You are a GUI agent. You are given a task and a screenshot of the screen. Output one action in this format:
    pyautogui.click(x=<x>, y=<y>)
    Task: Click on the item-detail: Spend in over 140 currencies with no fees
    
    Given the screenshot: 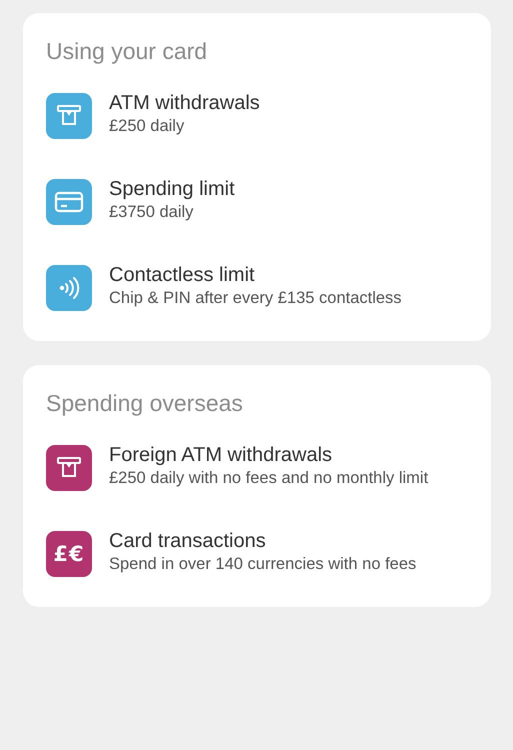 What is the action you would take?
    pyautogui.click(x=262, y=564)
    